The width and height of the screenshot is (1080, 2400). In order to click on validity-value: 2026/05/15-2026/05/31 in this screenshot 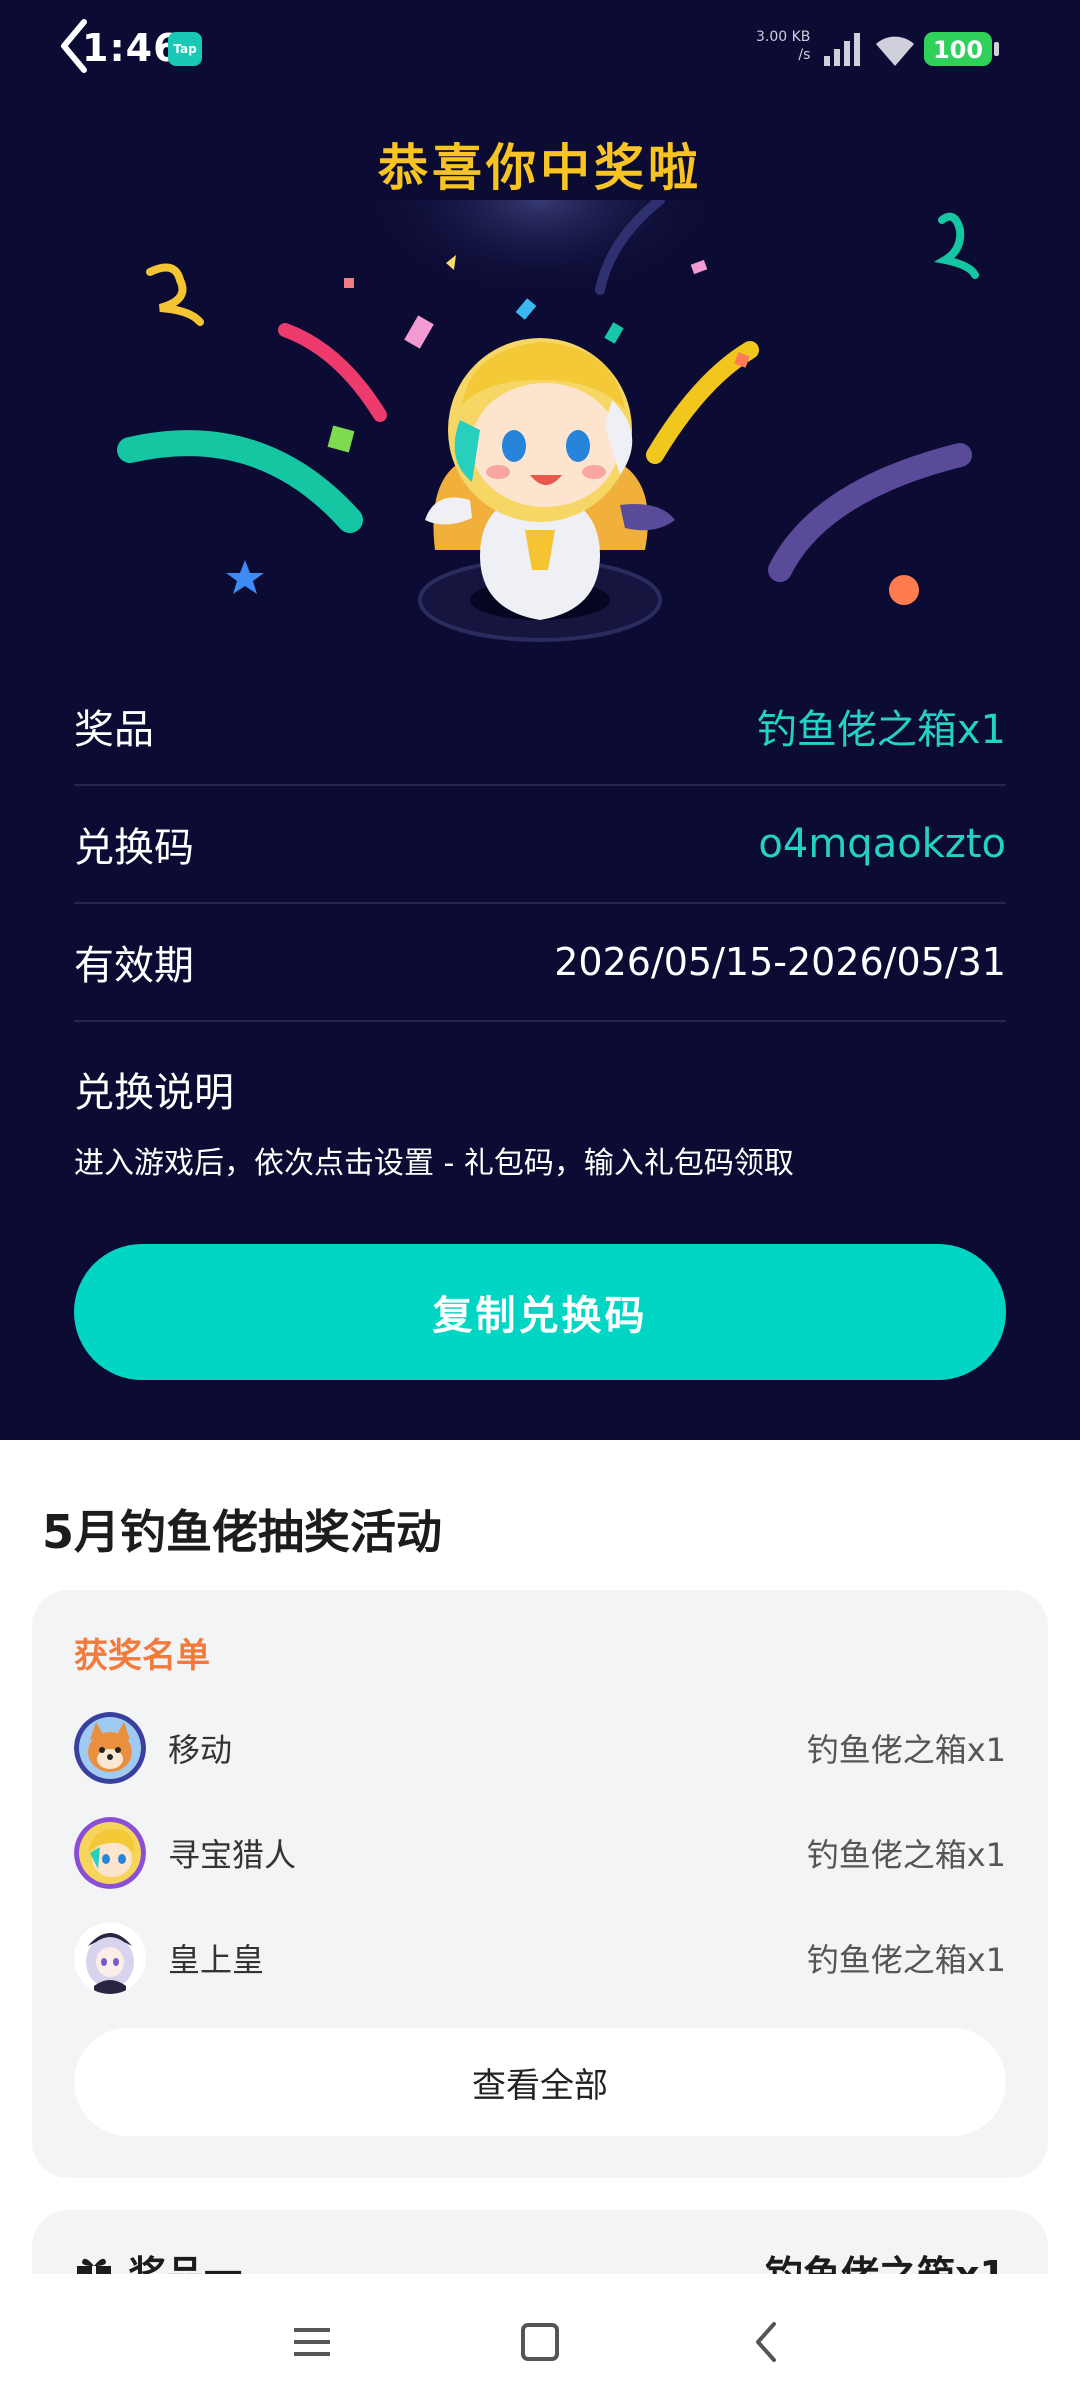, I will do `click(780, 962)`.